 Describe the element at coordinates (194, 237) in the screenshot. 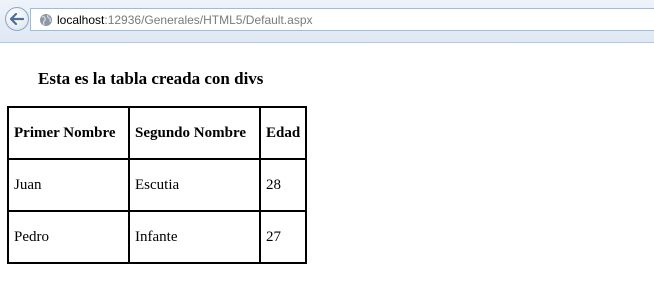

I see `table-cell: Infante` at that location.